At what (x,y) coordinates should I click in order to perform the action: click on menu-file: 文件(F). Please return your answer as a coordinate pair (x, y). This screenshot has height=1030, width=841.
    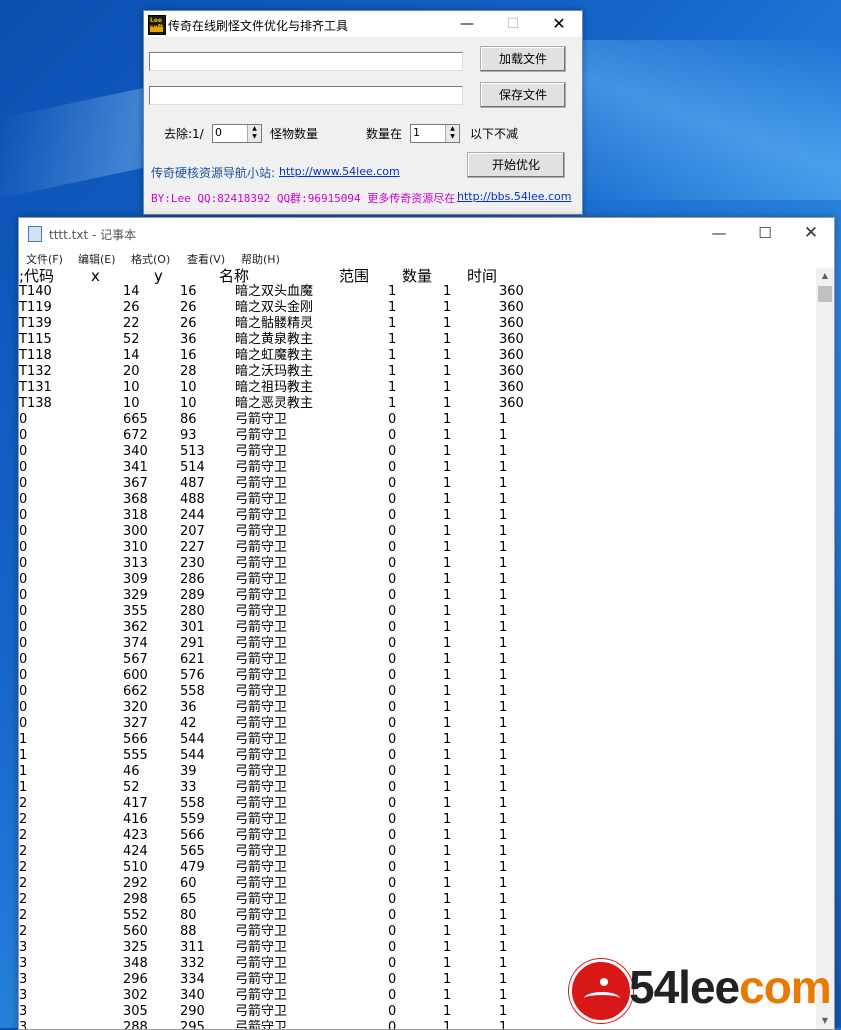
    Looking at the image, I should click on (44, 259).